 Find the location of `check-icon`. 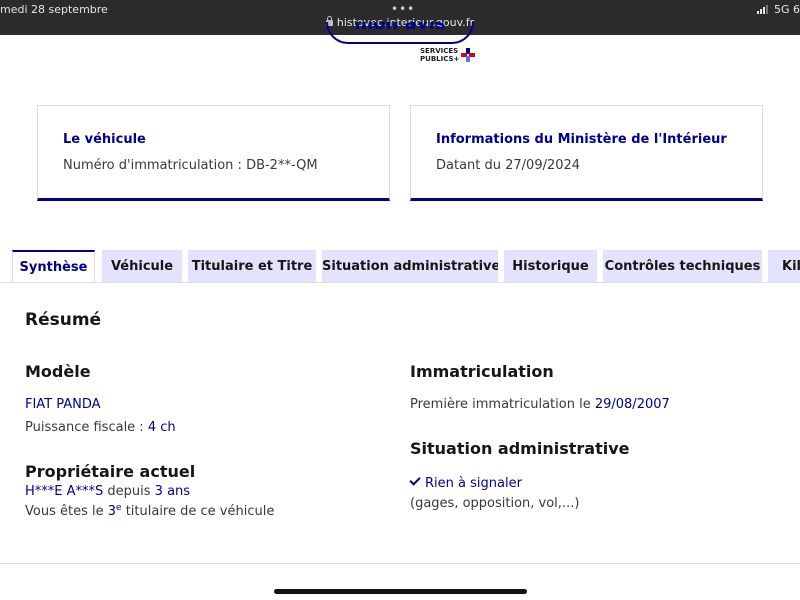

check-icon is located at coordinates (415, 480).